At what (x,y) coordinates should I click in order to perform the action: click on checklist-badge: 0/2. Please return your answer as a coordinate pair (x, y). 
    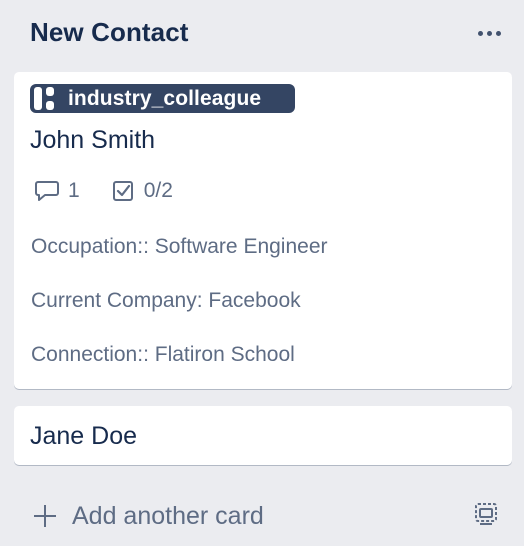
    Looking at the image, I should click on (142, 191).